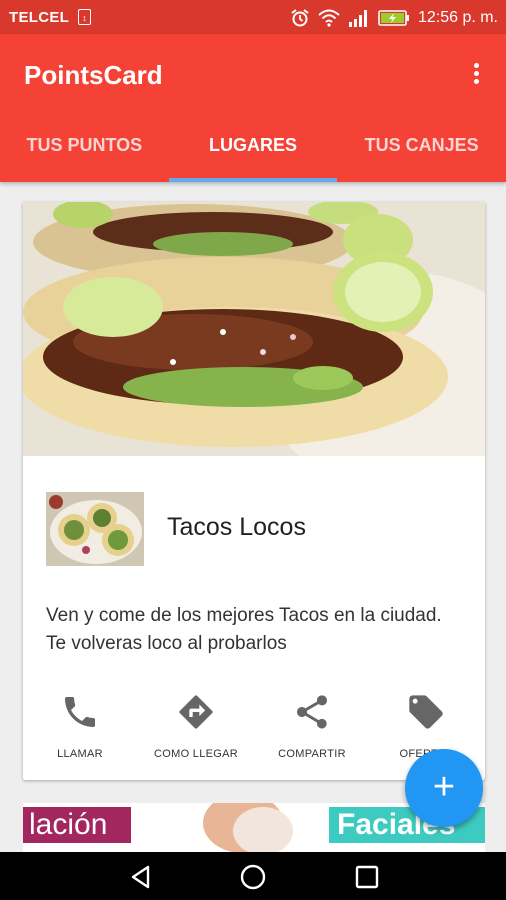 The width and height of the screenshot is (506, 900). What do you see at coordinates (421, 145) in the screenshot?
I see `tab-label: TUS CANJES` at bounding box center [421, 145].